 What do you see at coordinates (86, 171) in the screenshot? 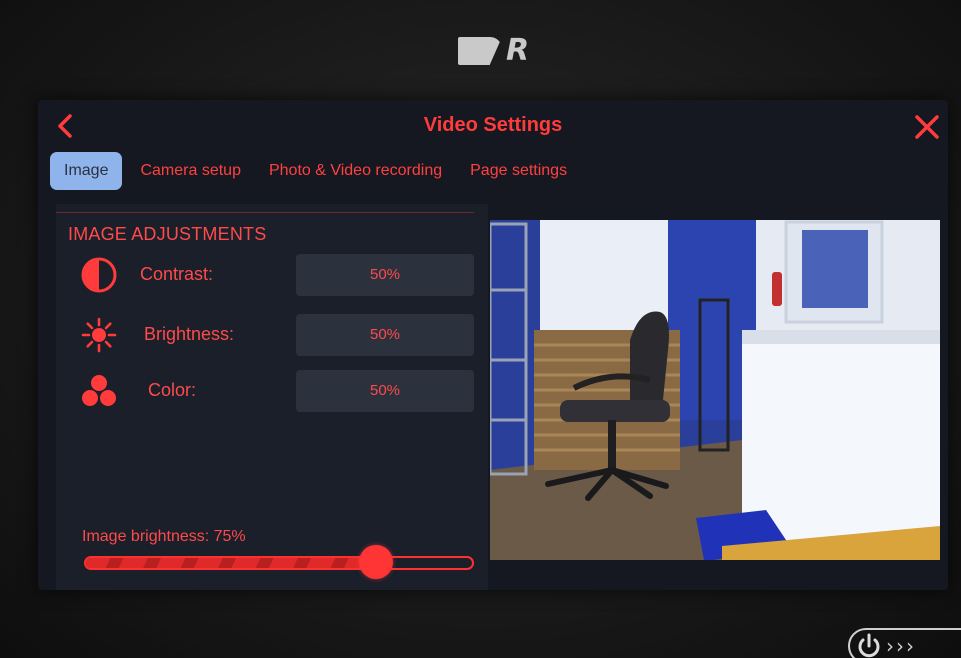
I see `tab-image: Image` at bounding box center [86, 171].